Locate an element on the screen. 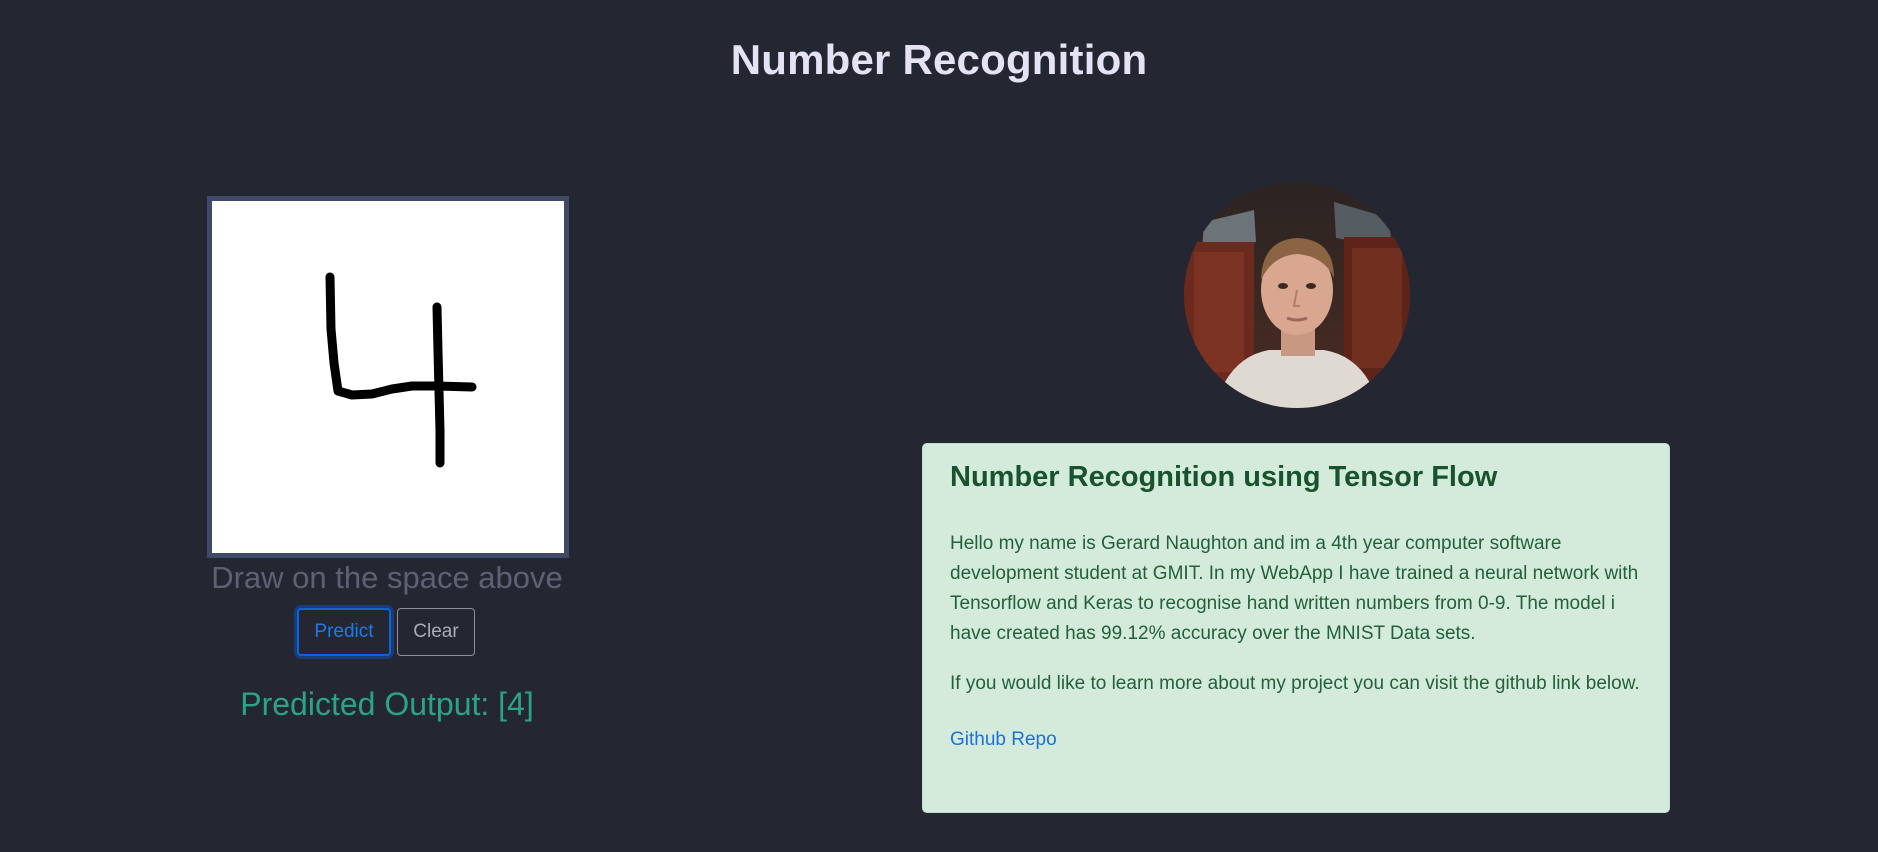 This screenshot has height=852, width=1878. clear-button: Clear is located at coordinates (436, 632).